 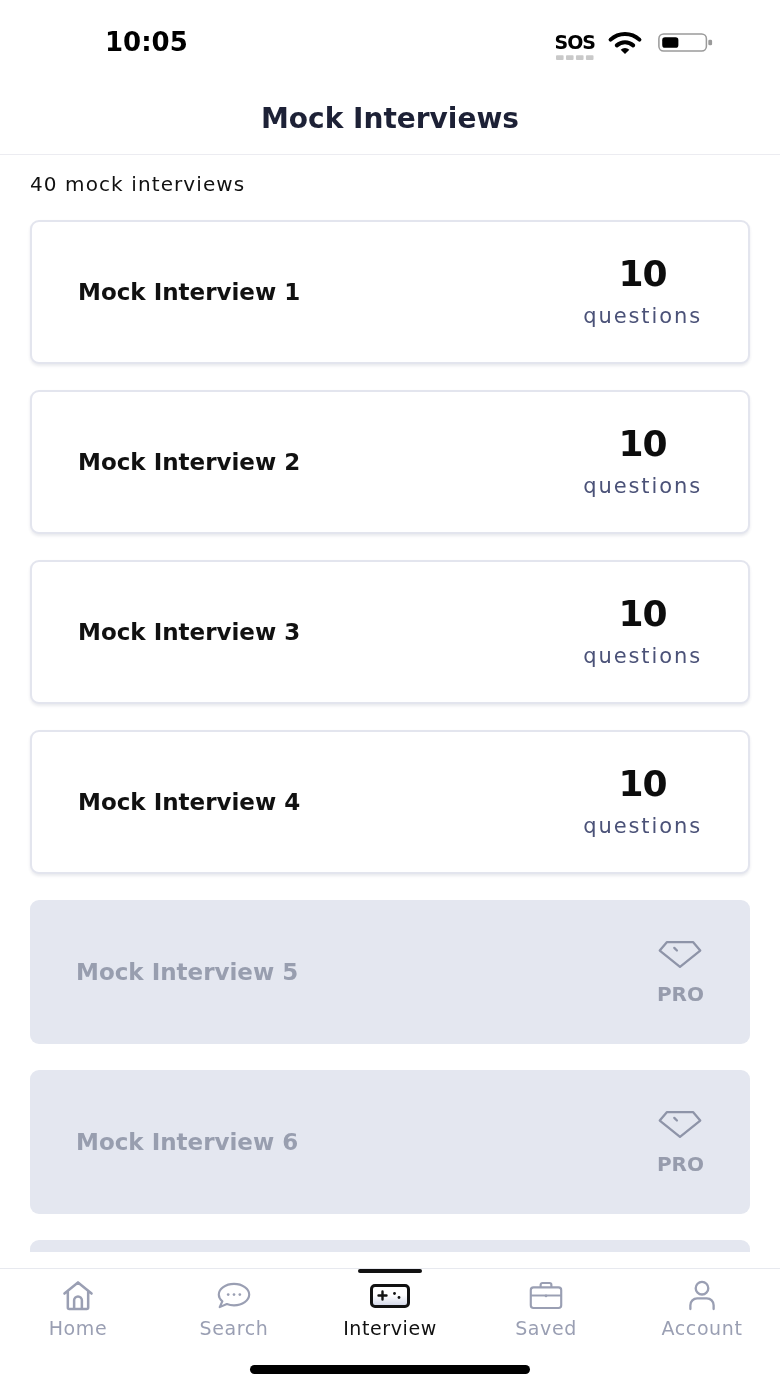 I want to click on battery-icon, so click(x=685, y=42).